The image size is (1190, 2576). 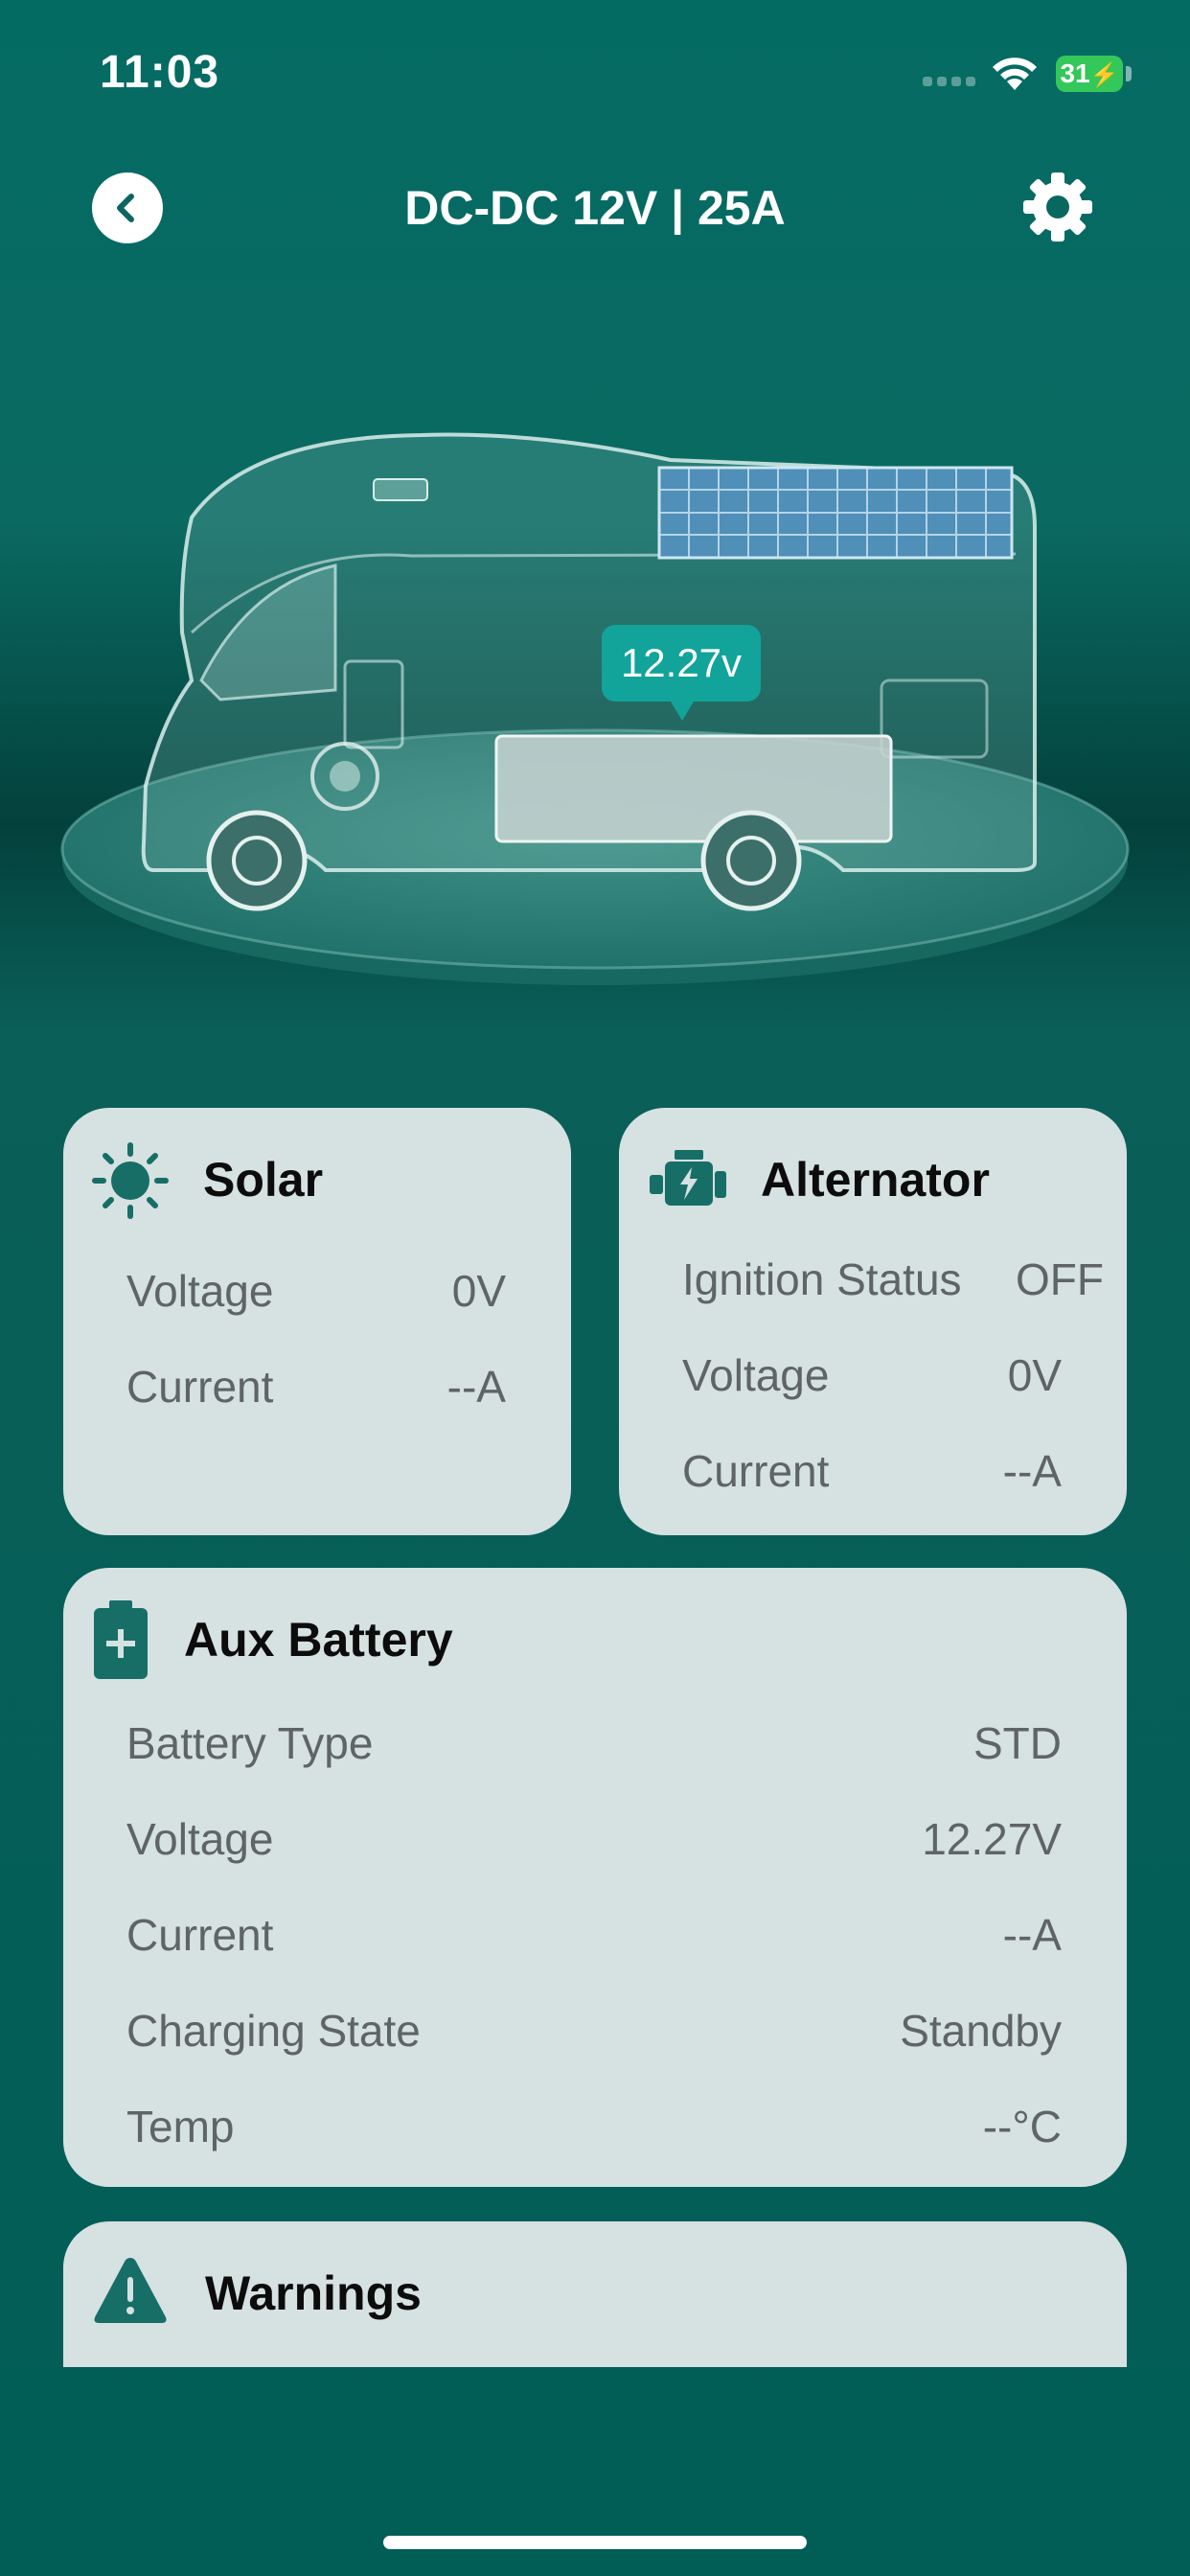 I want to click on nav-bar: DC-DC 12V | 25A, so click(x=595, y=206).